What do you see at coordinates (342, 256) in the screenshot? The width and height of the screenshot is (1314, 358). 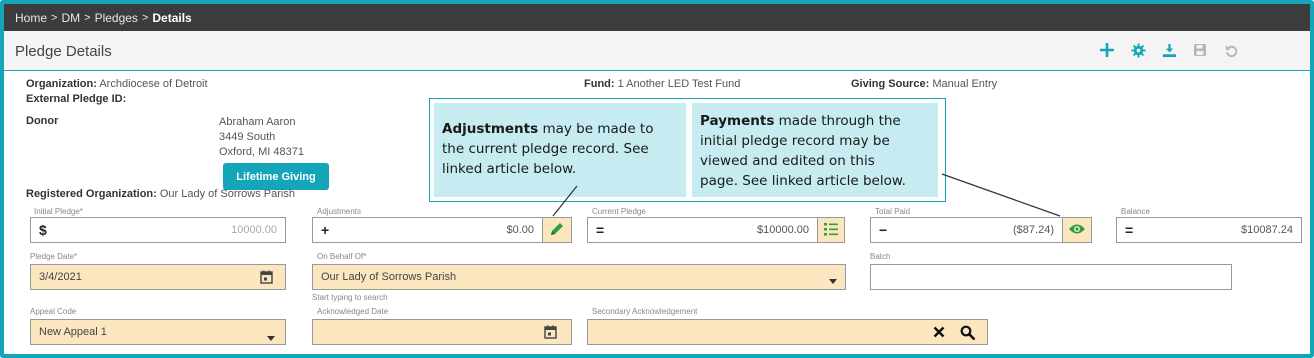 I see `on-behalf-of-label: On Behalf Of*` at bounding box center [342, 256].